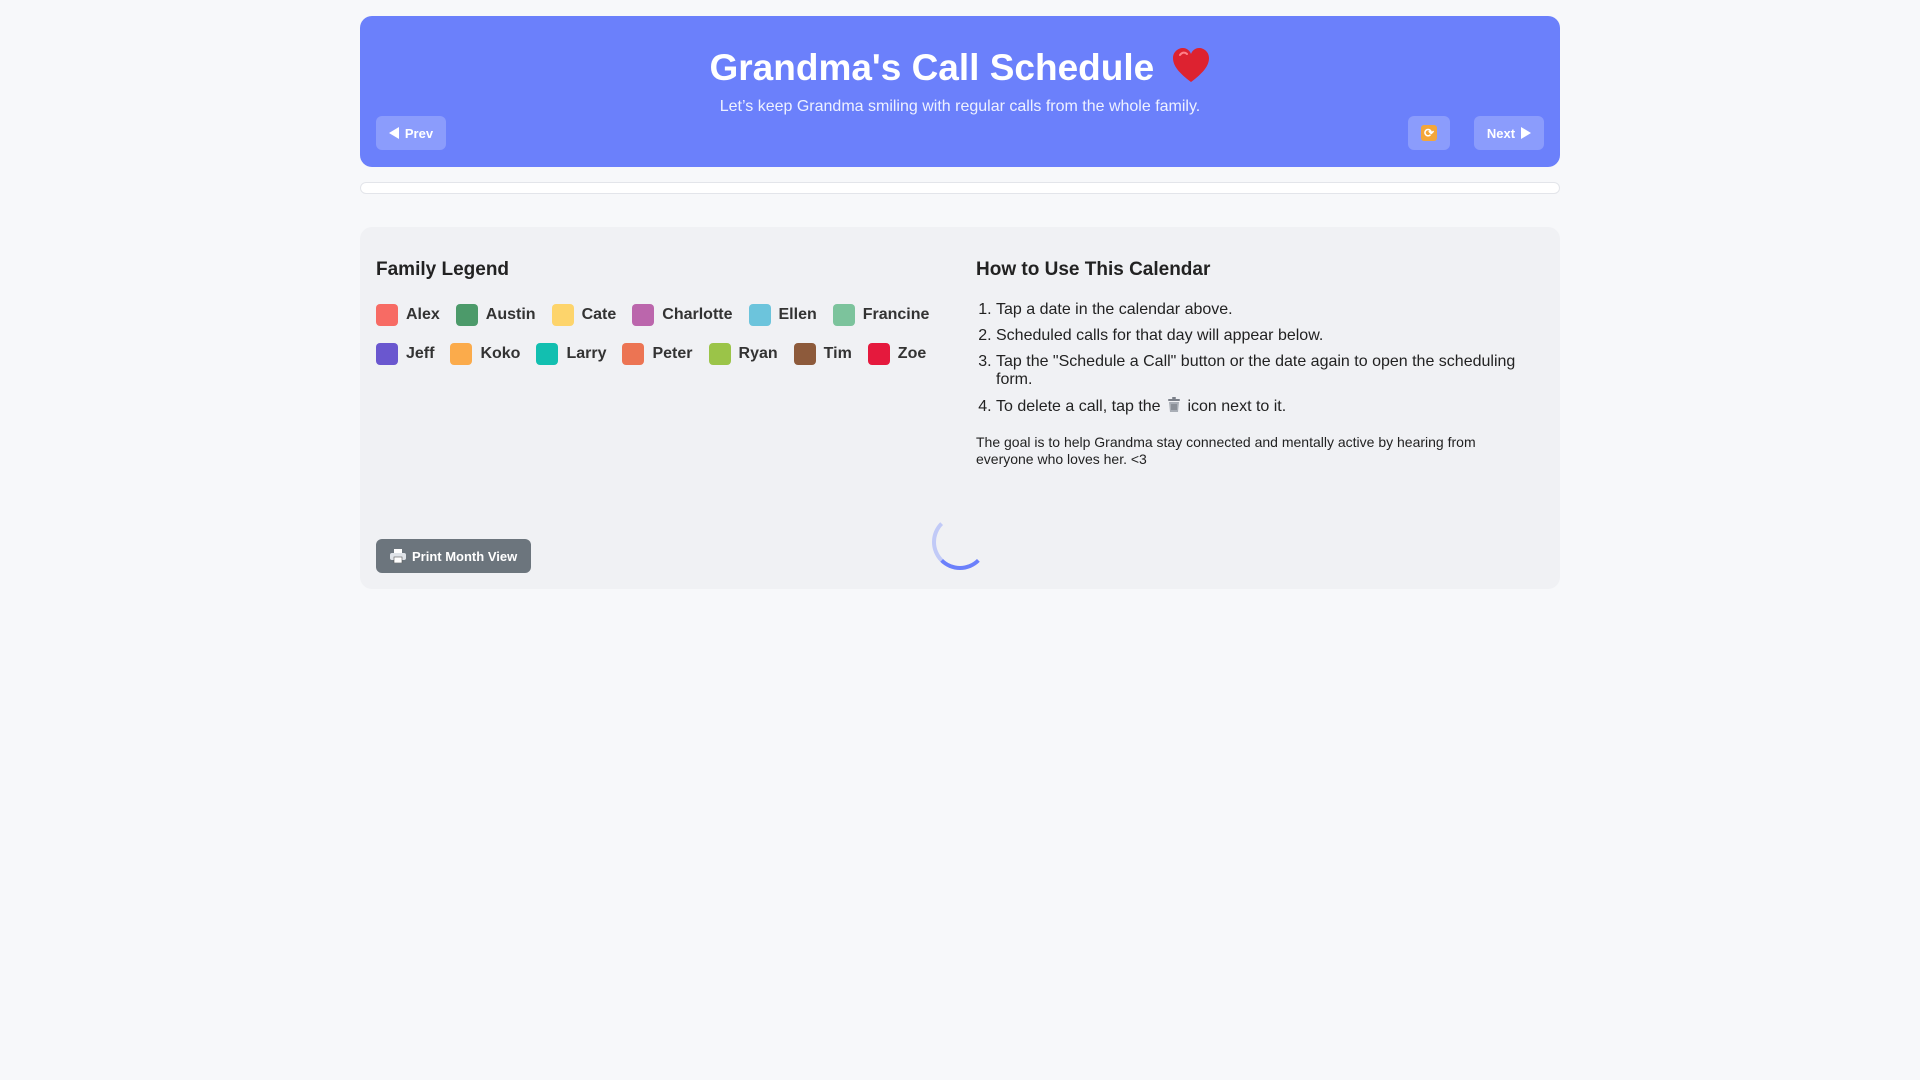 This screenshot has height=1080, width=1920. What do you see at coordinates (960, 188) in the screenshot?
I see `progress-bar` at bounding box center [960, 188].